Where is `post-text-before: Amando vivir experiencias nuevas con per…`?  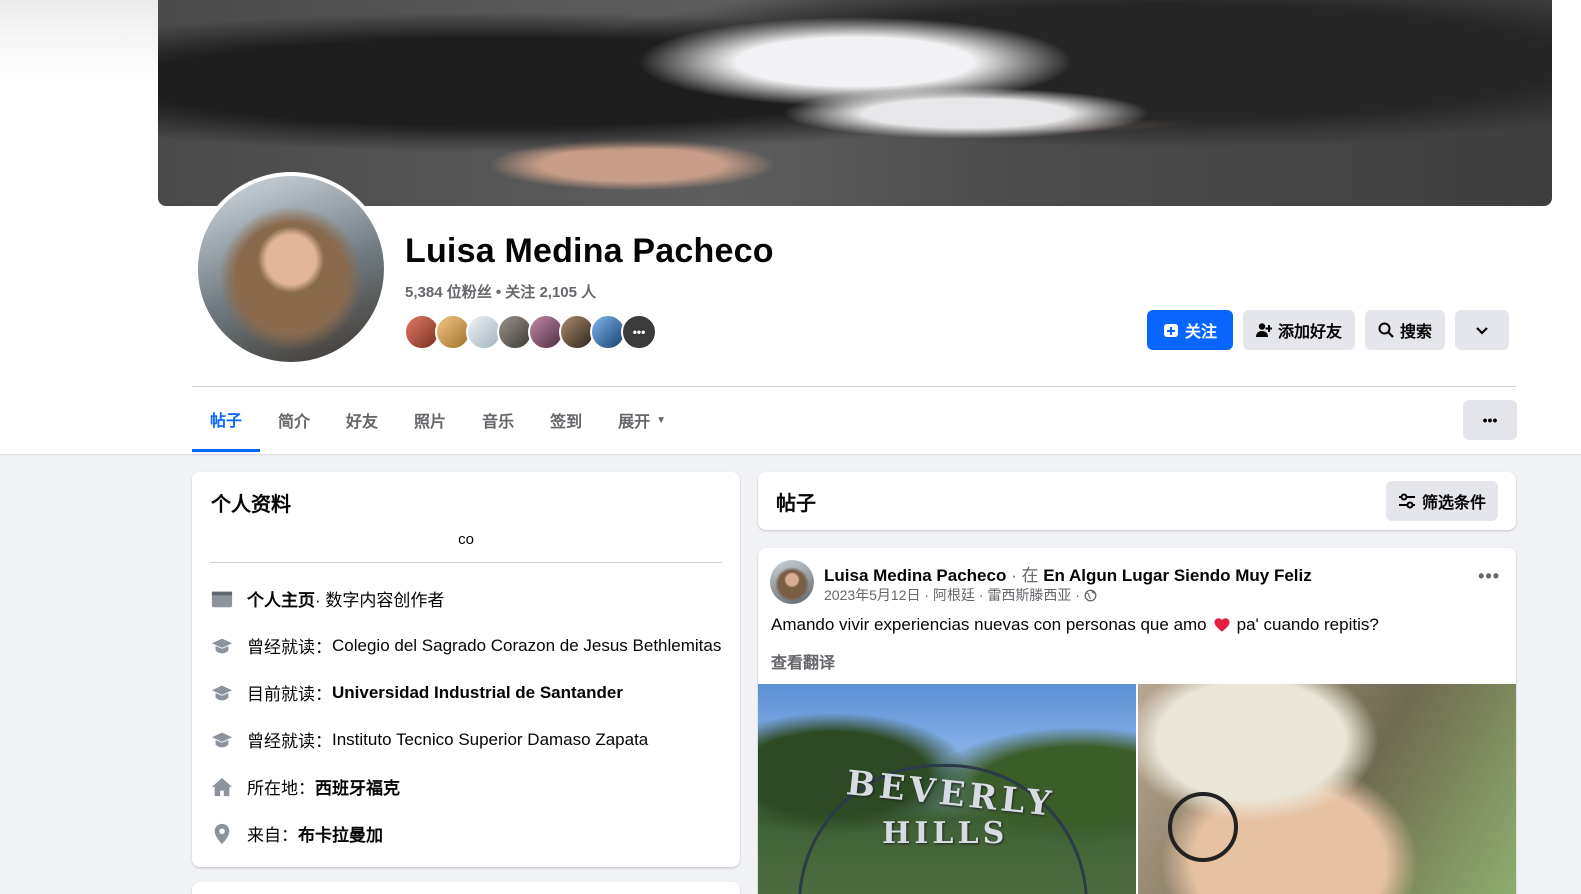 post-text-before: Amando vivir experiencias nuevas con per… is located at coordinates (989, 624).